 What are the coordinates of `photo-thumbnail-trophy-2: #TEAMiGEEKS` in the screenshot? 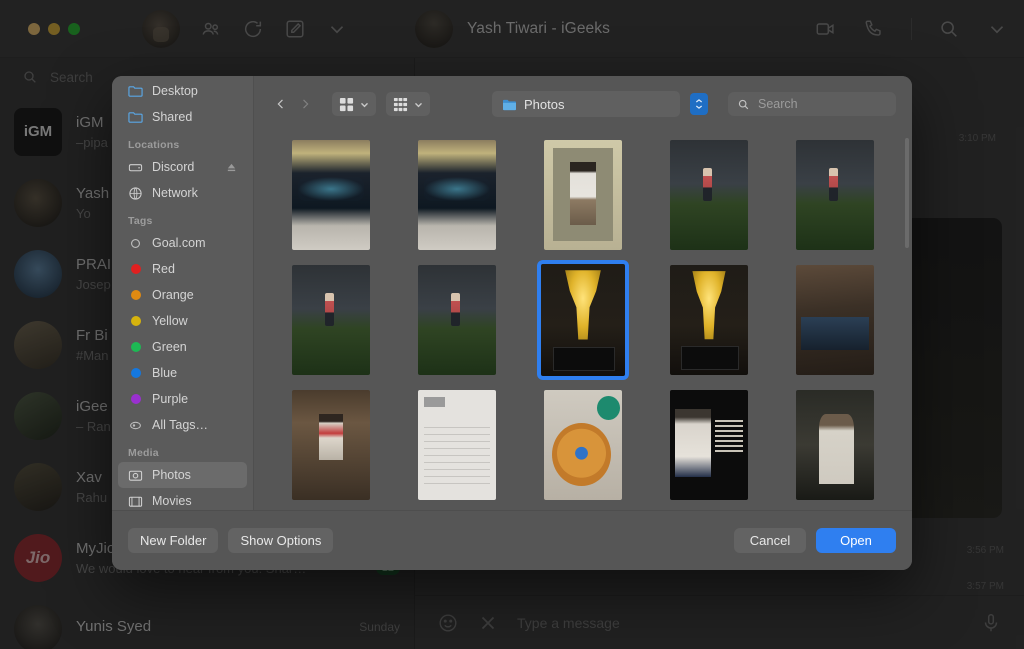 It's located at (709, 320).